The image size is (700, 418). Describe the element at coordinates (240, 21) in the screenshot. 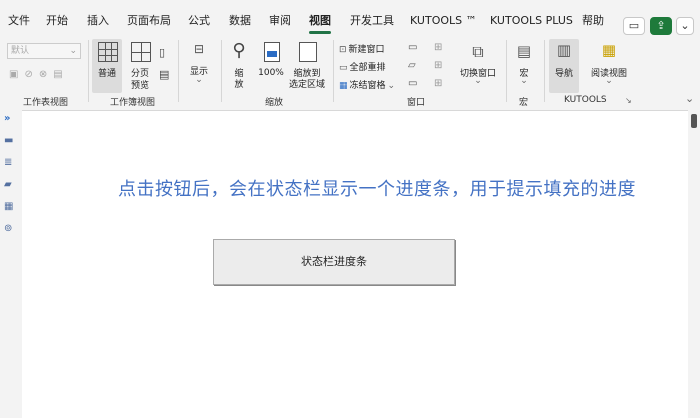

I see `tab-data: 数据` at that location.